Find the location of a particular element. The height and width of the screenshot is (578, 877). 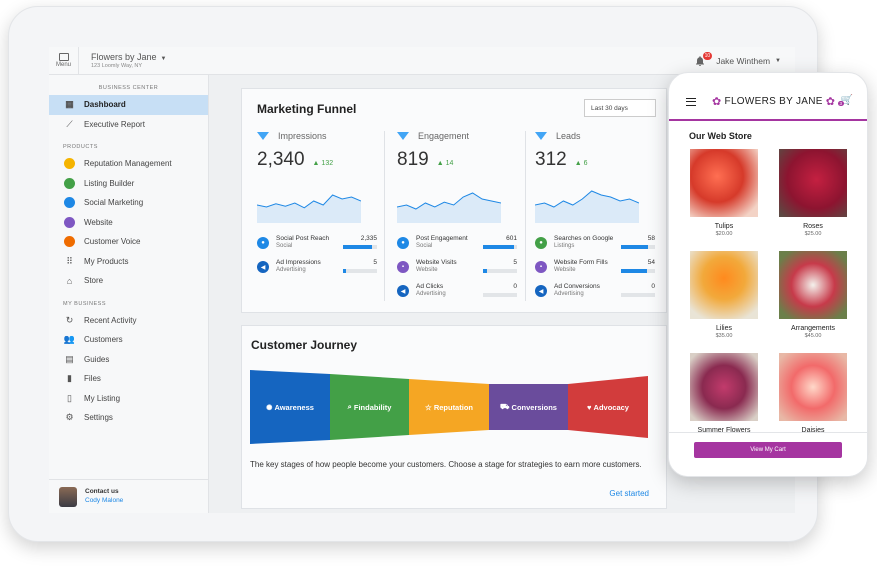

metric-name: Searches on Google is located at coordinates (584, 238).